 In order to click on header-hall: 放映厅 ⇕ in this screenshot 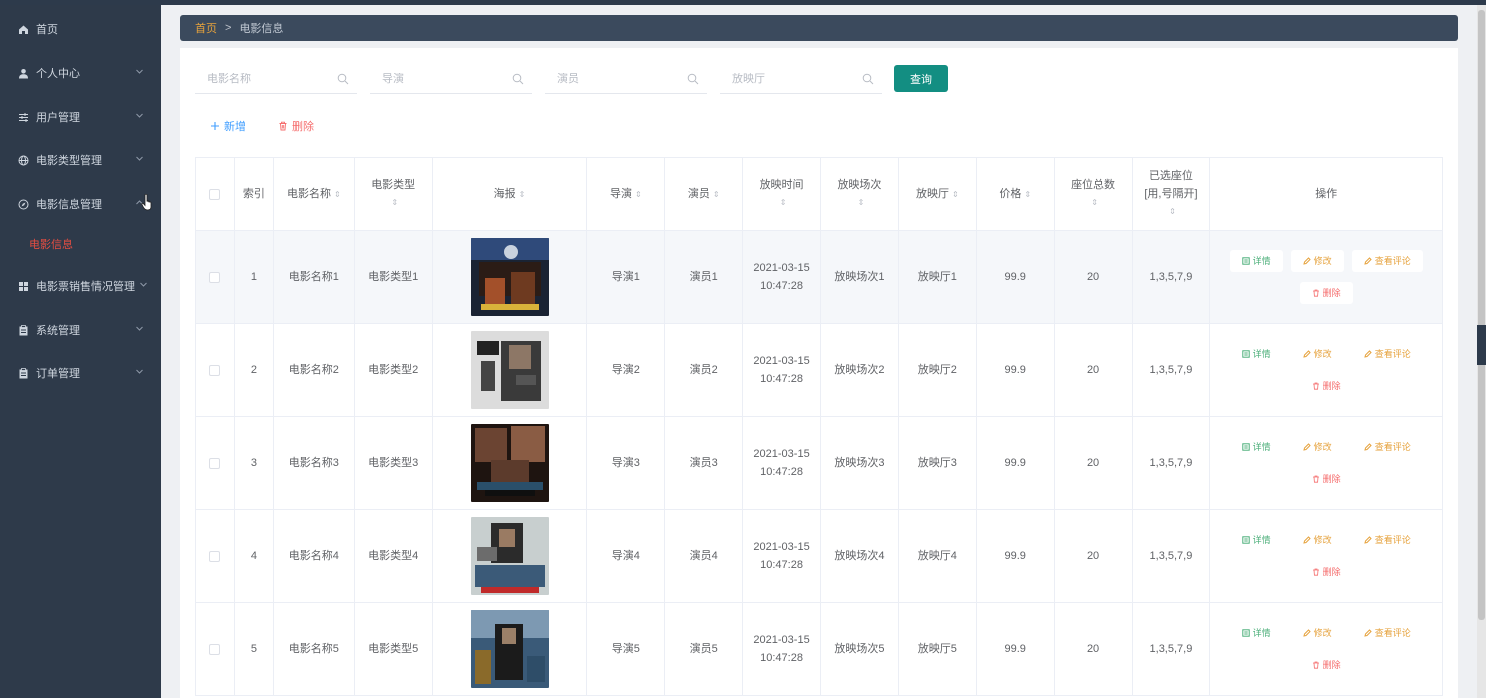, I will do `click(937, 194)`.